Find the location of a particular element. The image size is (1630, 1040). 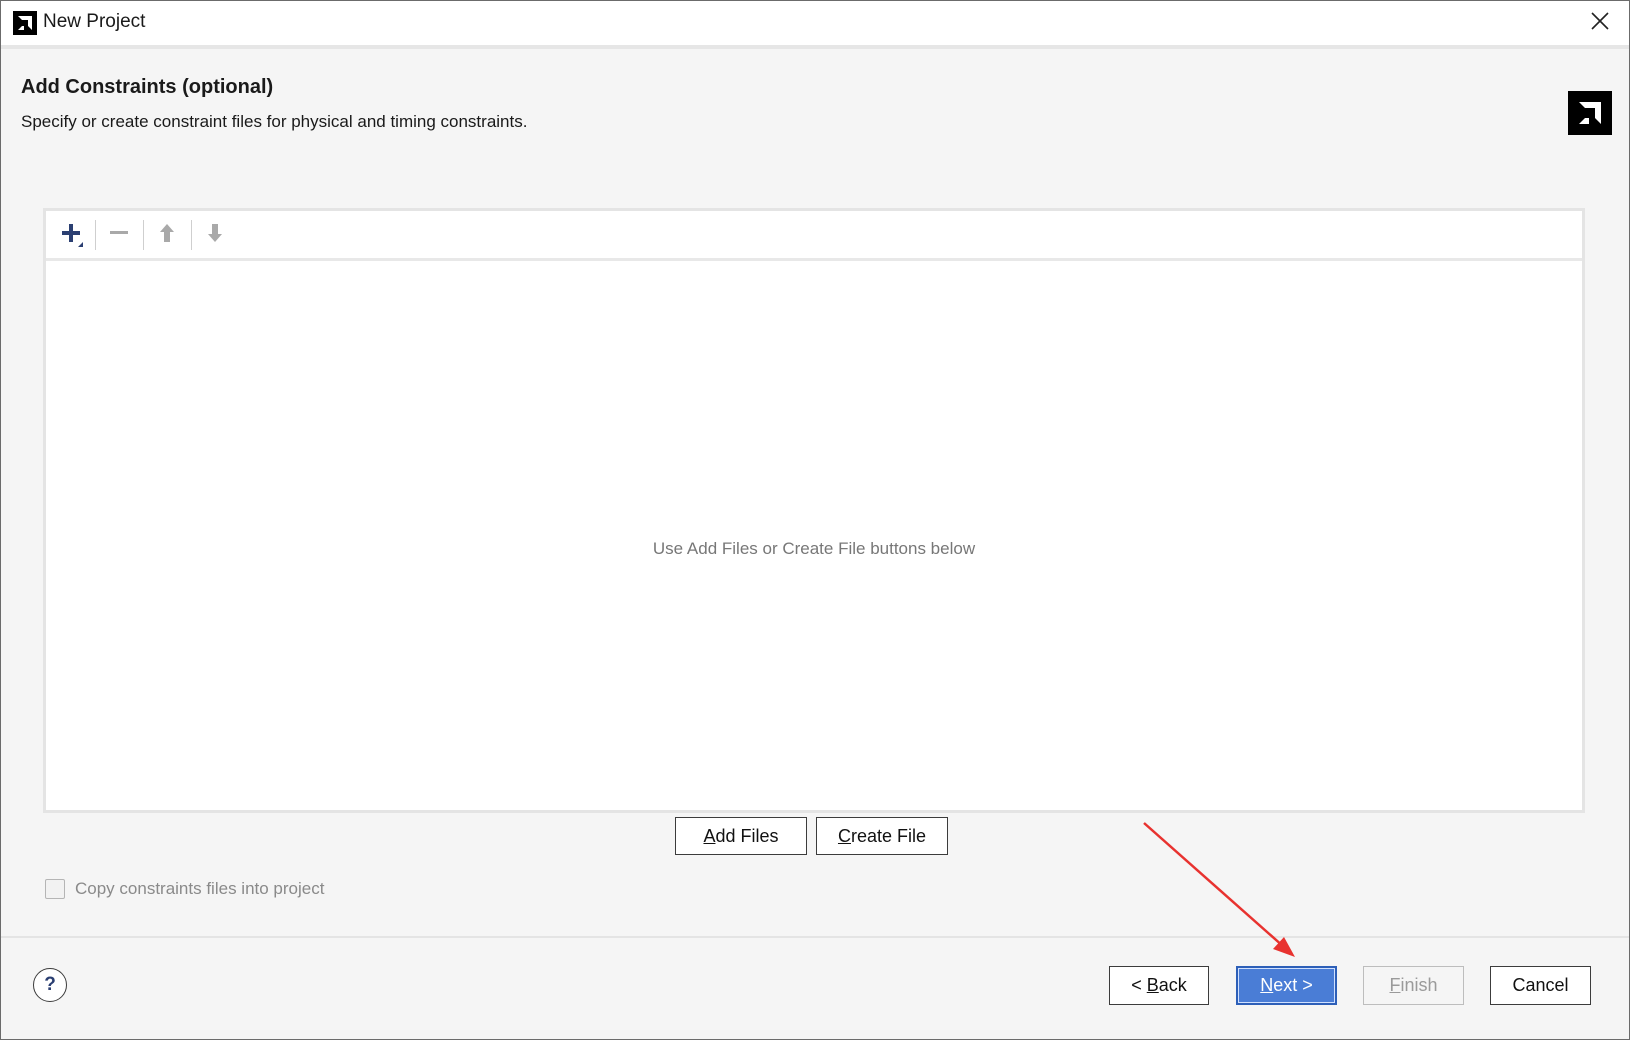

finish-button: Finish is located at coordinates (1413, 985).